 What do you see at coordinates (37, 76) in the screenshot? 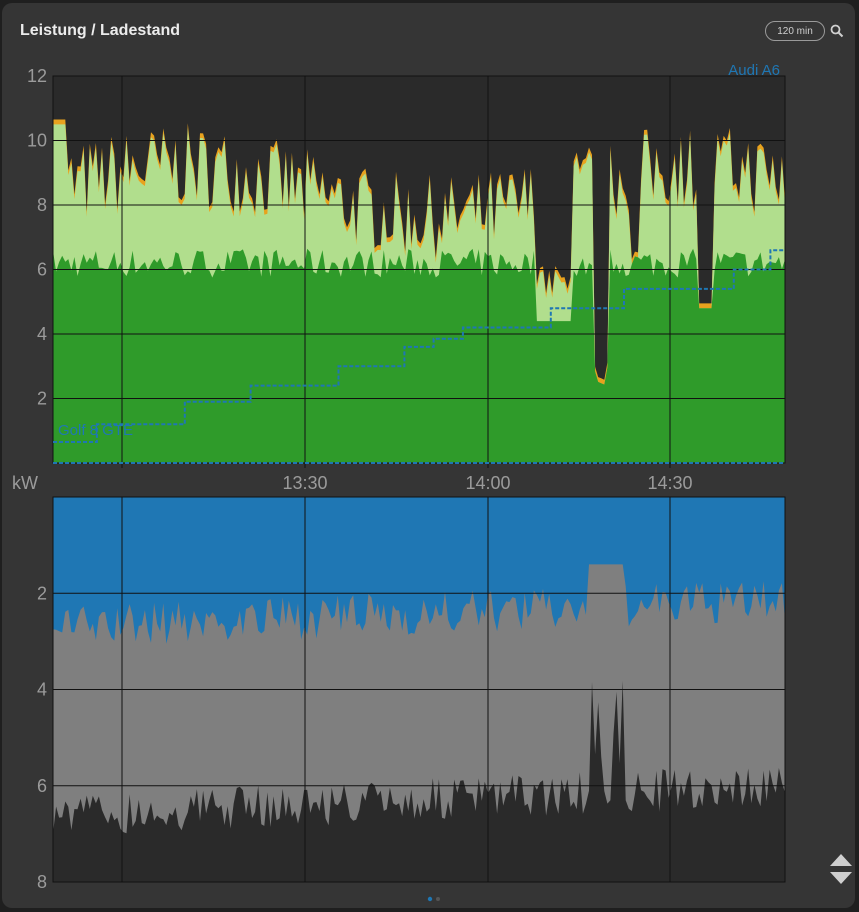
I see `upper-y-tick-label: 12` at bounding box center [37, 76].